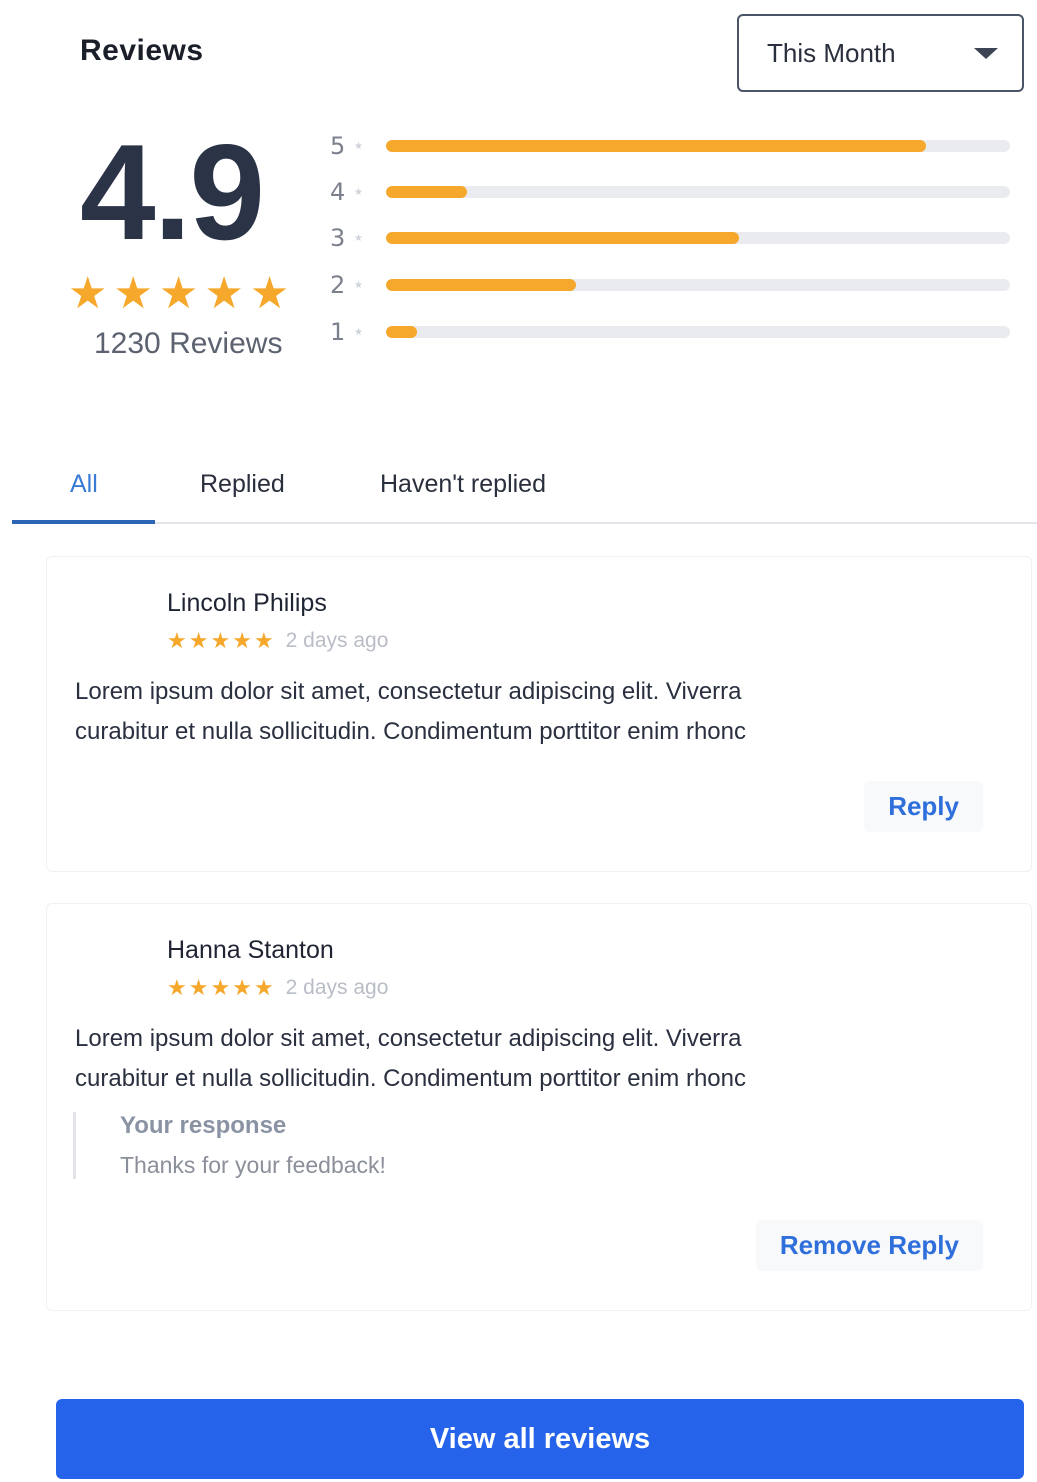 This screenshot has width=1037, height=1482. What do you see at coordinates (463, 484) in the screenshot?
I see `tab-havent-replied: Haven't replied` at bounding box center [463, 484].